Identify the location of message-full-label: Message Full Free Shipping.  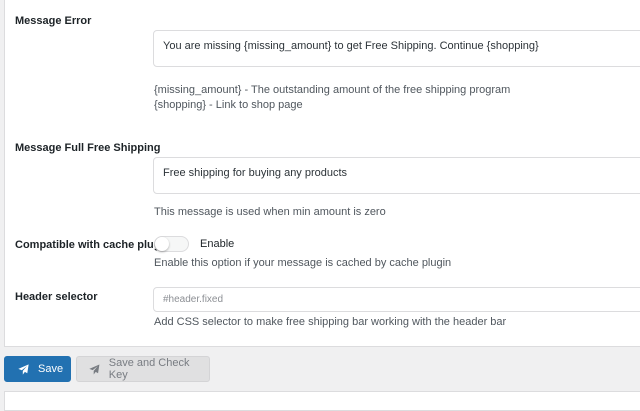
(88, 148).